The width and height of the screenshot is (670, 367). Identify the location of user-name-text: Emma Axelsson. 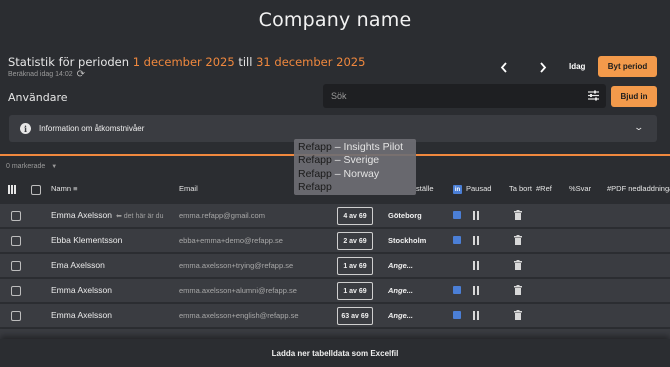
(81, 215).